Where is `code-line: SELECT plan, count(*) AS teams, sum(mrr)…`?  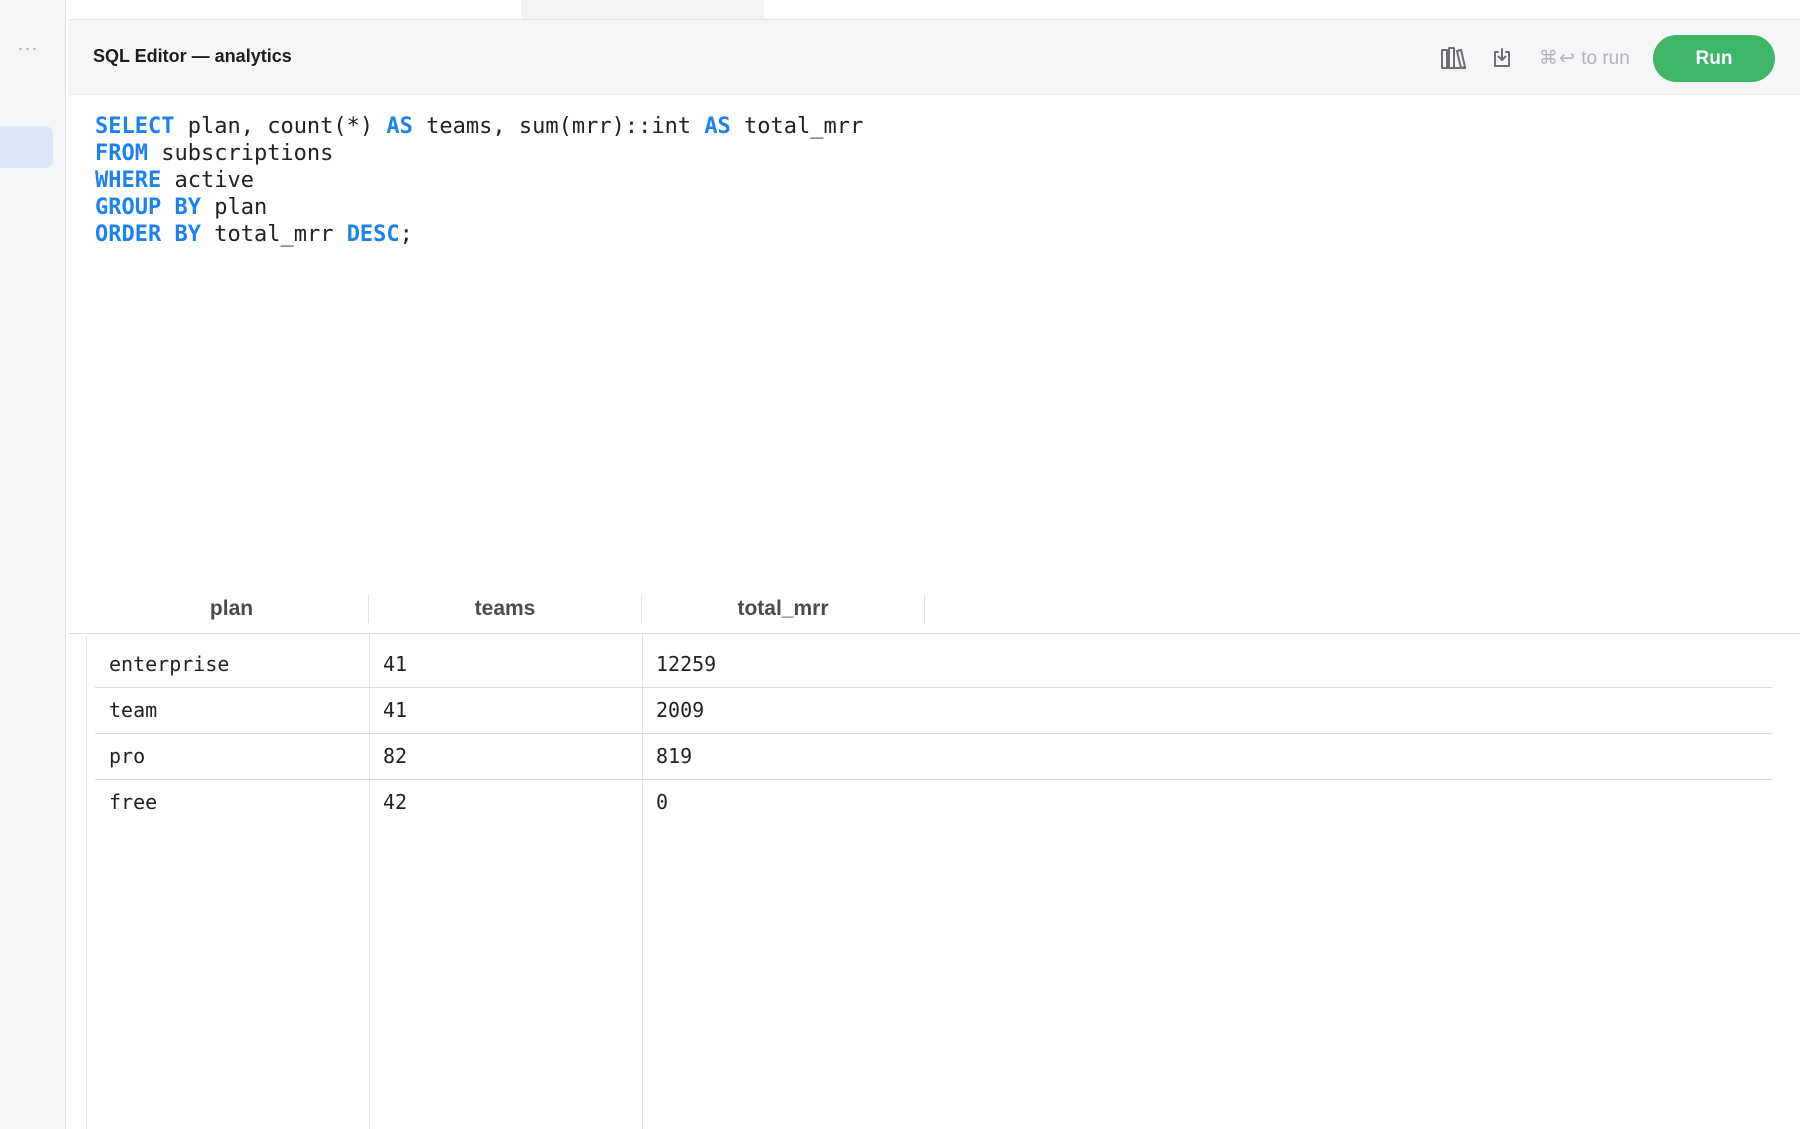
code-line: SELECT plan, count(*) AS teams, sum(mrr)… is located at coordinates (479, 126).